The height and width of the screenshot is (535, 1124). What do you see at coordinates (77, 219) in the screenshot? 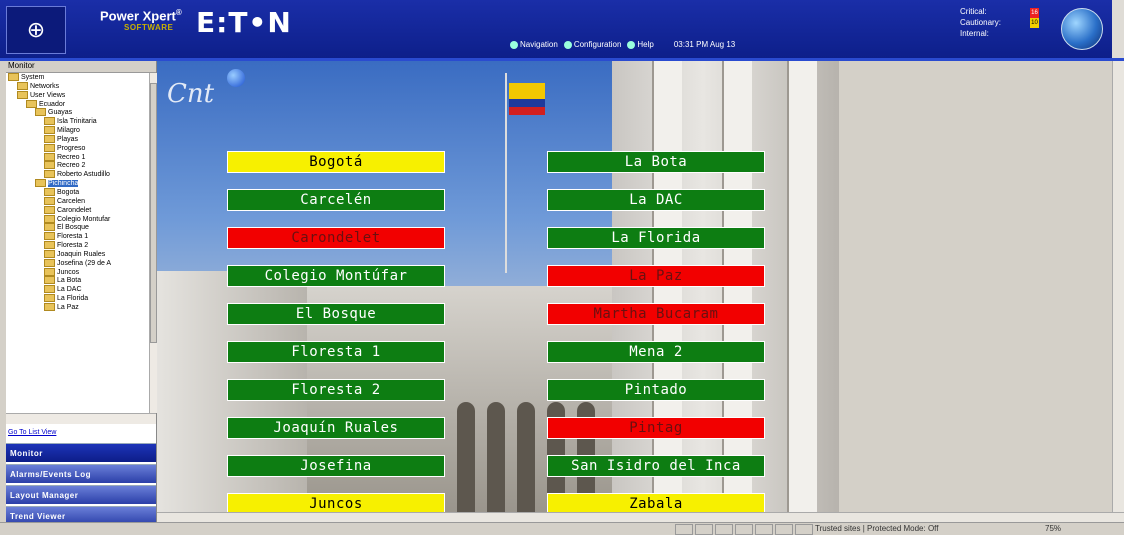
I see `tree-item: Colegio Montufar` at bounding box center [77, 219].